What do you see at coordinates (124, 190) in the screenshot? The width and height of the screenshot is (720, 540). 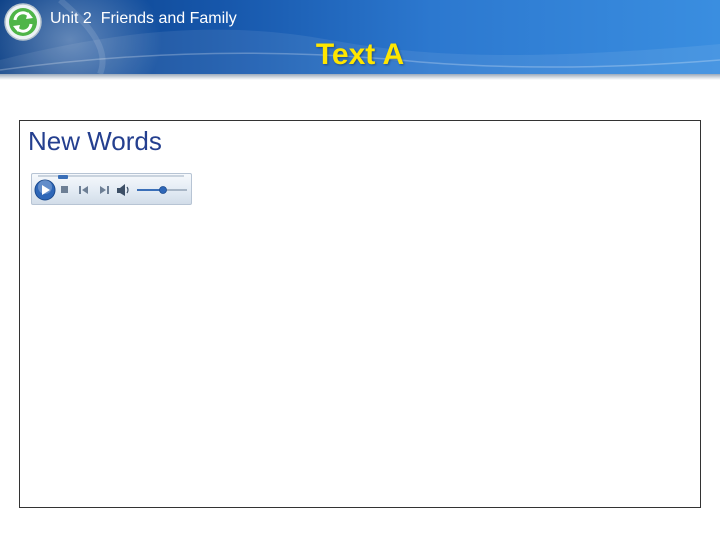 I see `volume-icon` at bounding box center [124, 190].